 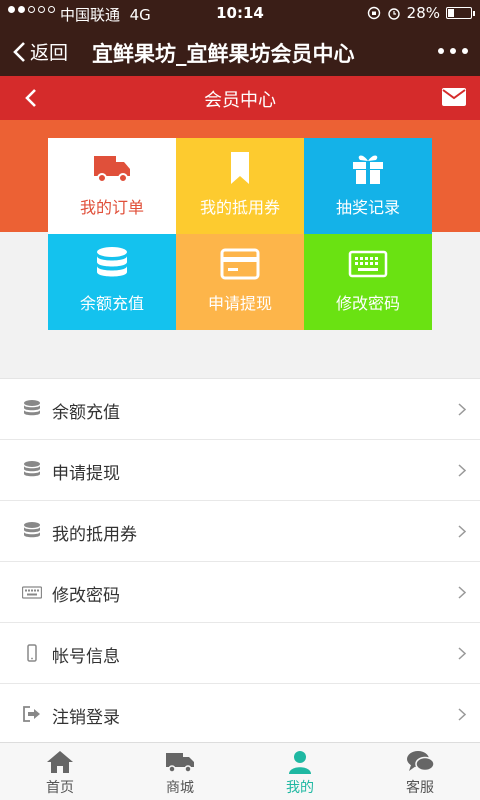 I want to click on grid-tile-withdraw: 申请提现, so click(x=240, y=282).